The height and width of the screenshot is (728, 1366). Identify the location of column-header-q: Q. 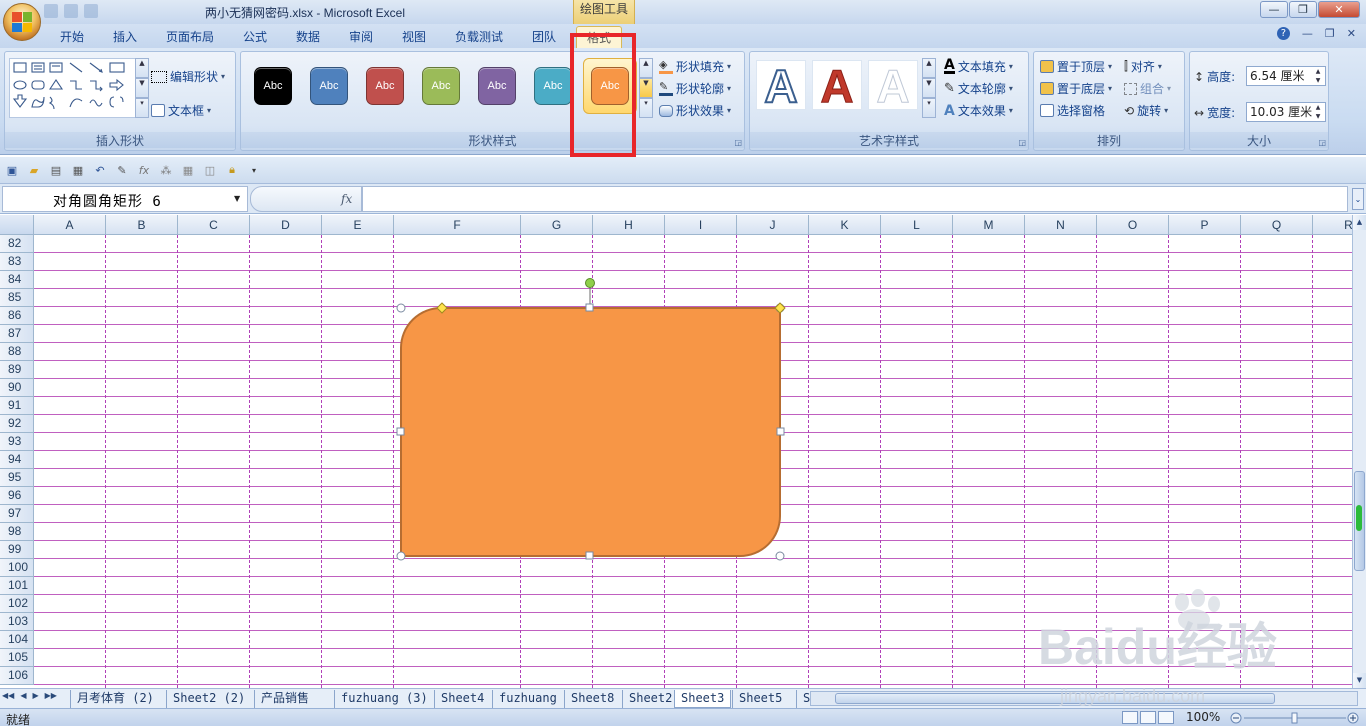
(1277, 225).